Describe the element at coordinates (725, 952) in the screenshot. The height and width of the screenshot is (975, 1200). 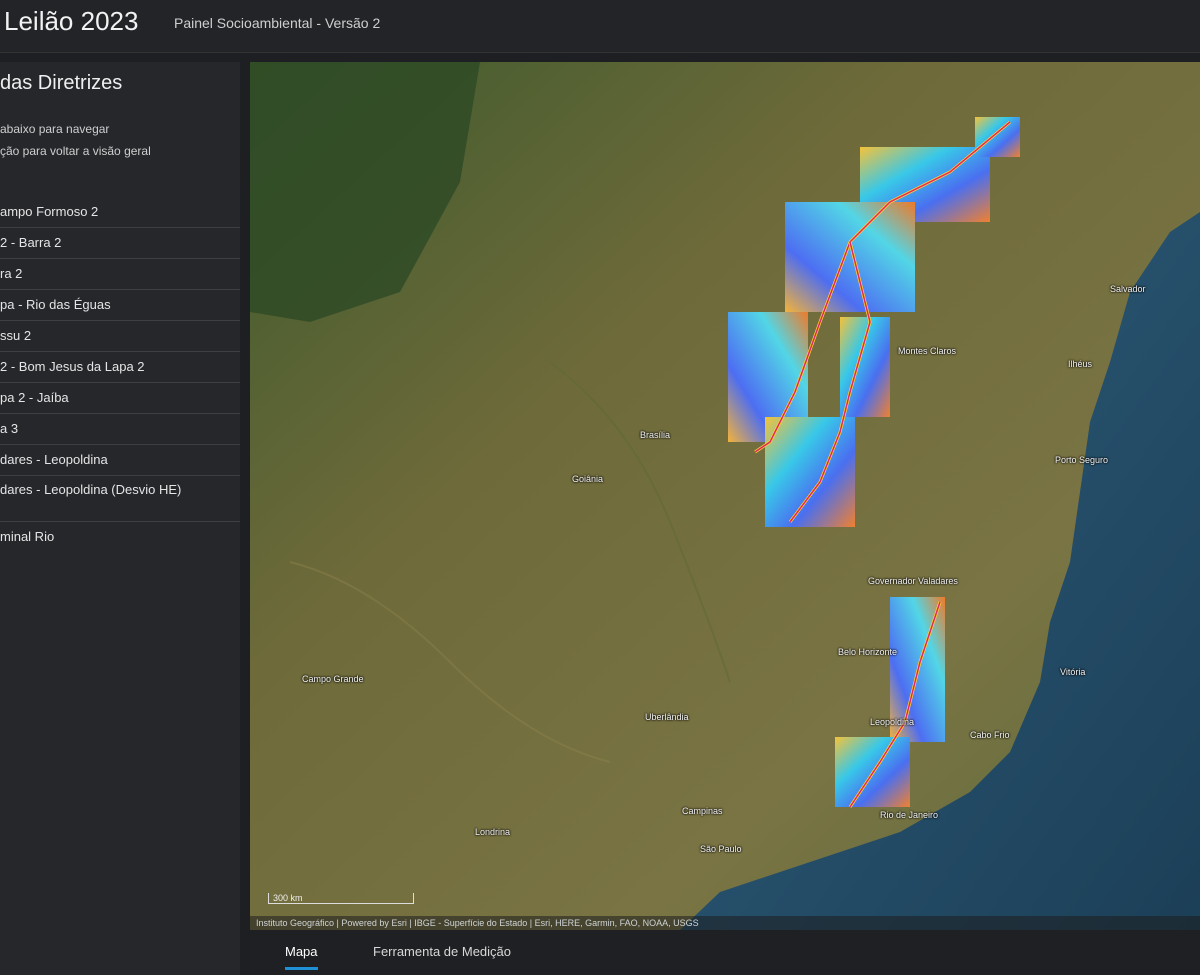
I see `bottom-tabs: Mapa Ferramenta de Medição` at that location.